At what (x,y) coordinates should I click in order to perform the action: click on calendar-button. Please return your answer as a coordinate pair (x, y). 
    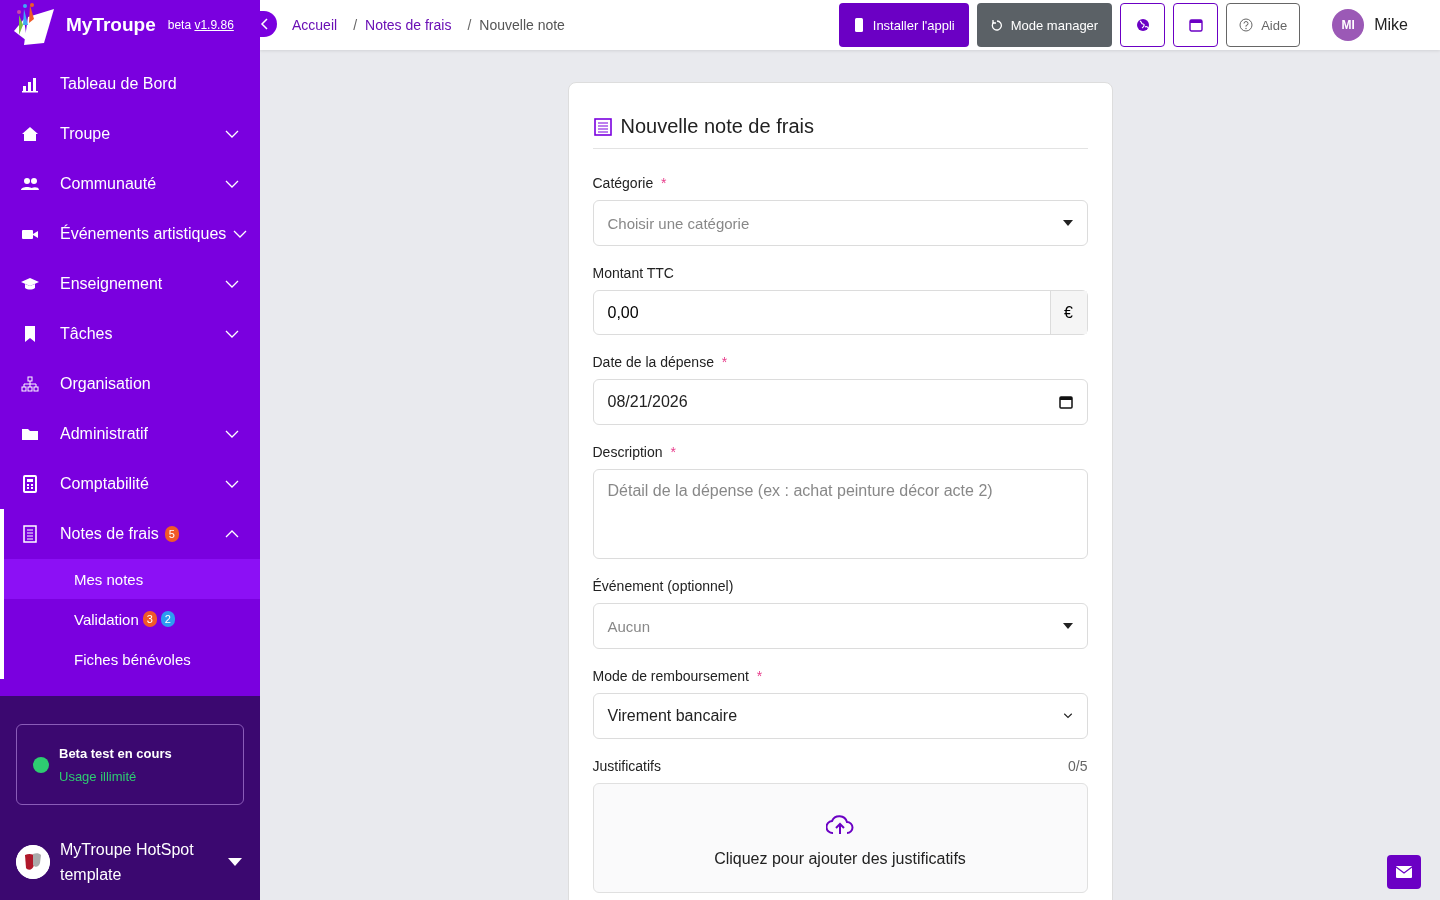
    Looking at the image, I should click on (1196, 25).